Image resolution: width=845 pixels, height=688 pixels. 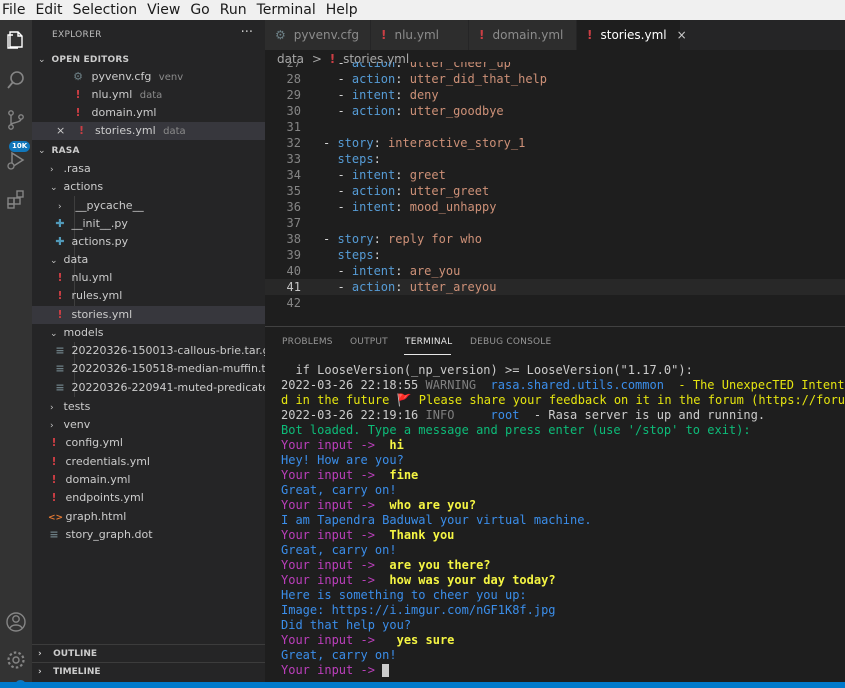 What do you see at coordinates (148, 315) in the screenshot?
I see `tree-file-selected: ! stories.yml` at bounding box center [148, 315].